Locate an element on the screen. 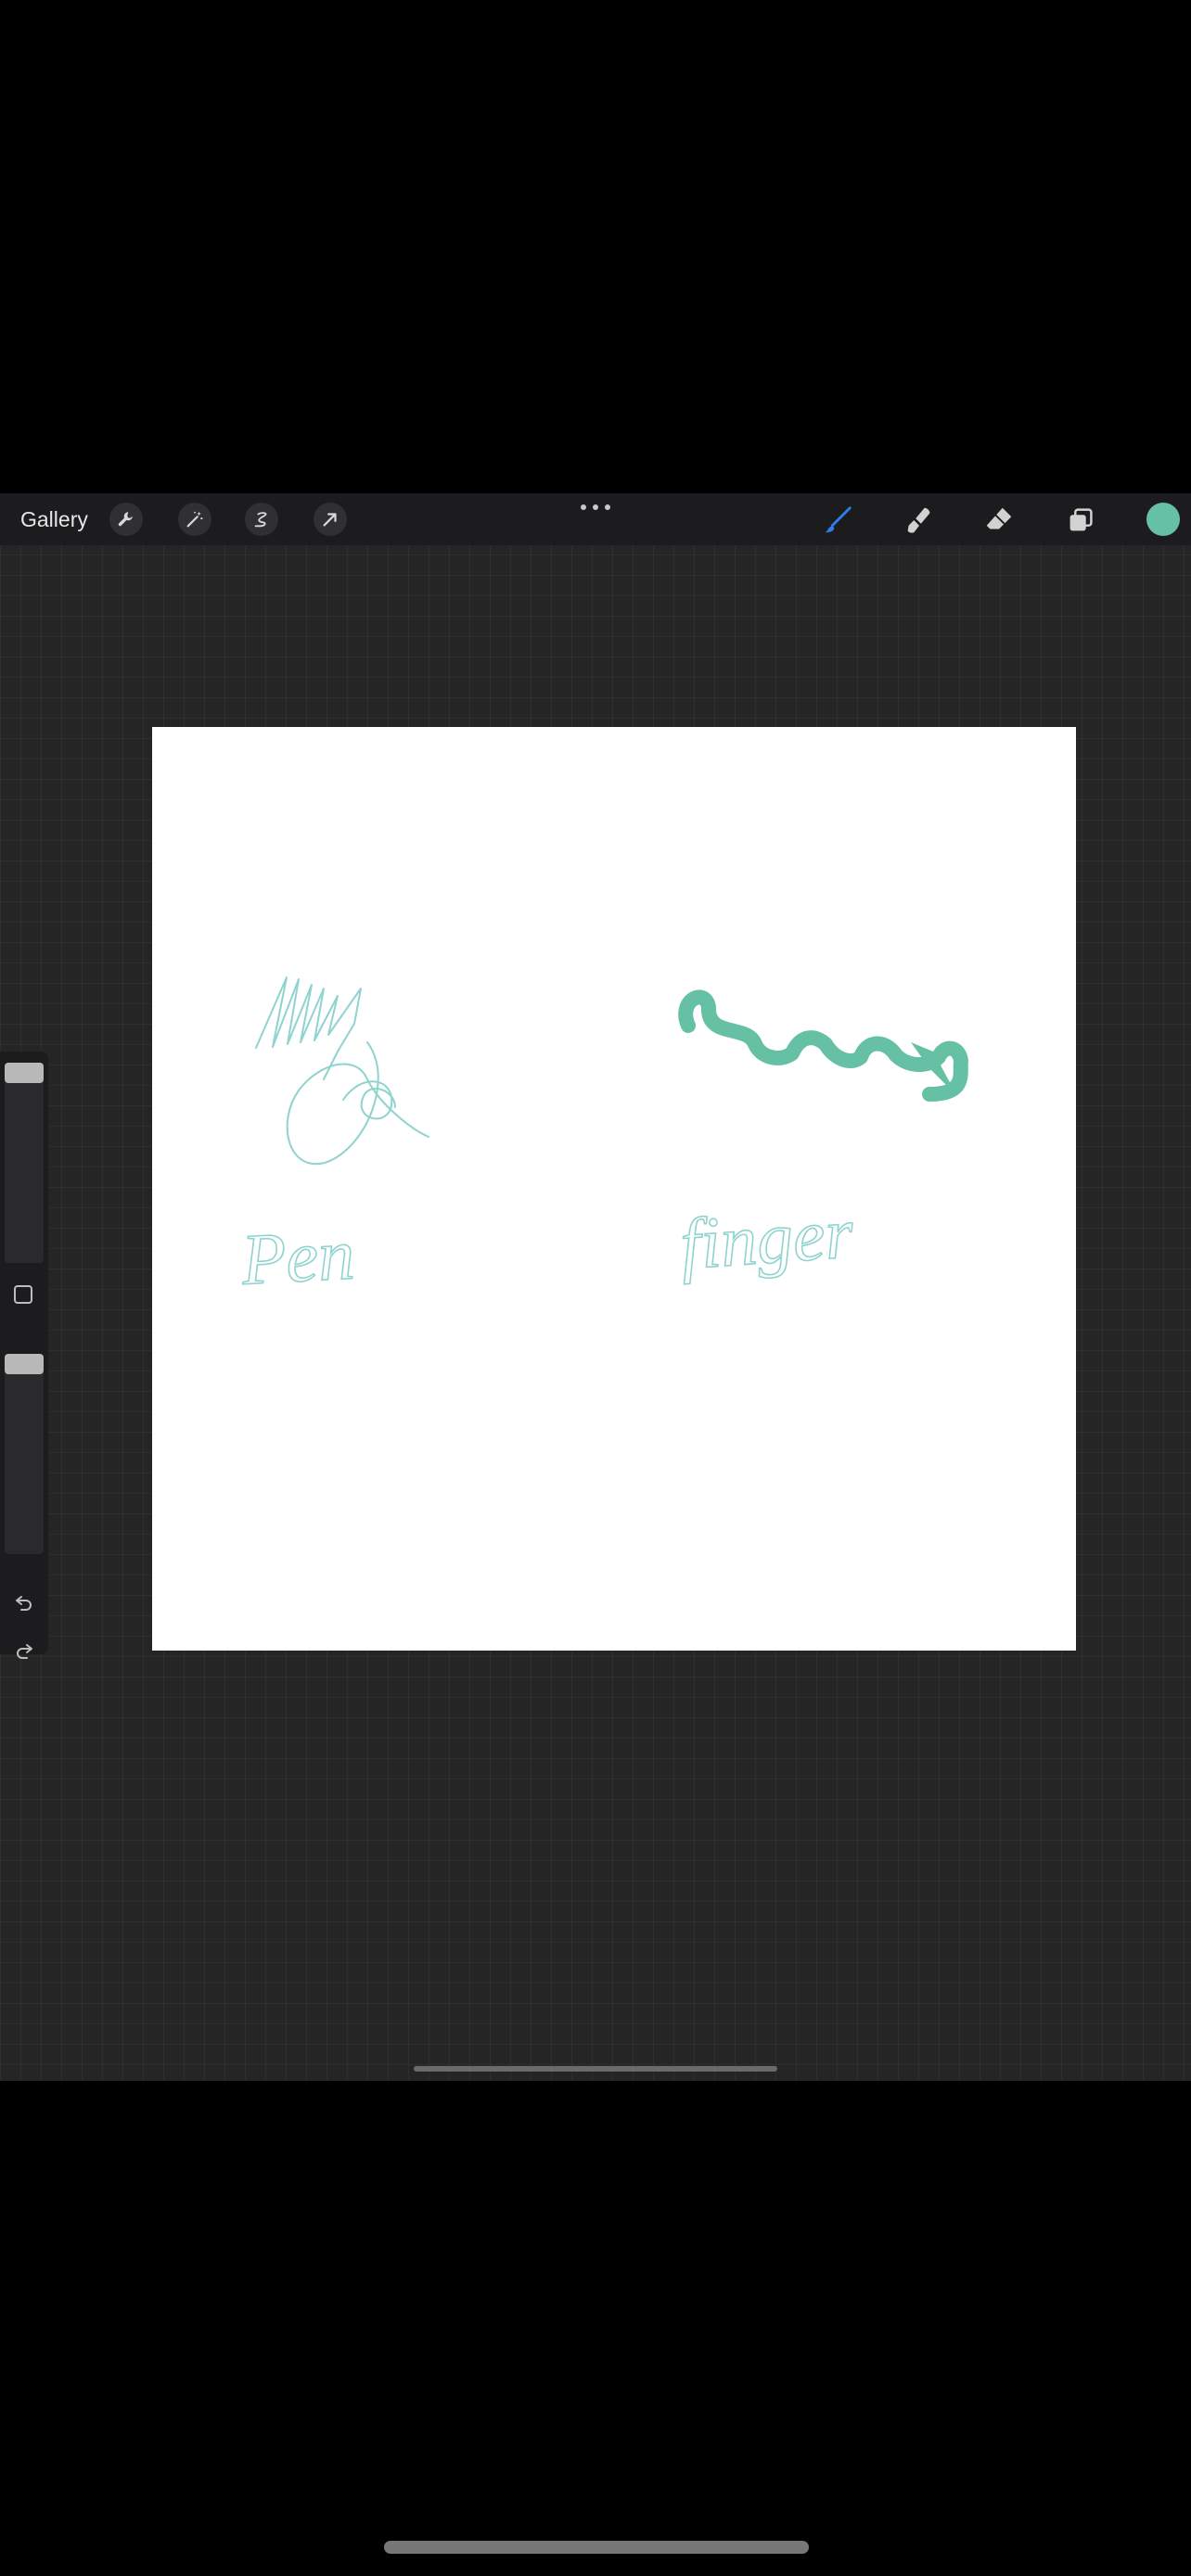  app-home-indicator is located at coordinates (595, 2069).